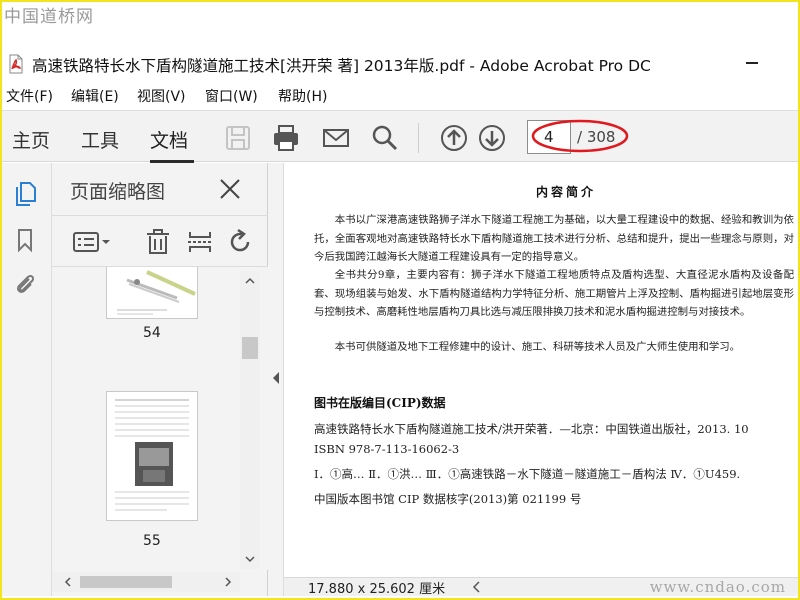 This screenshot has height=600, width=800. Describe the element at coordinates (250, 559) in the screenshot. I see `scroll-down-icon` at that location.